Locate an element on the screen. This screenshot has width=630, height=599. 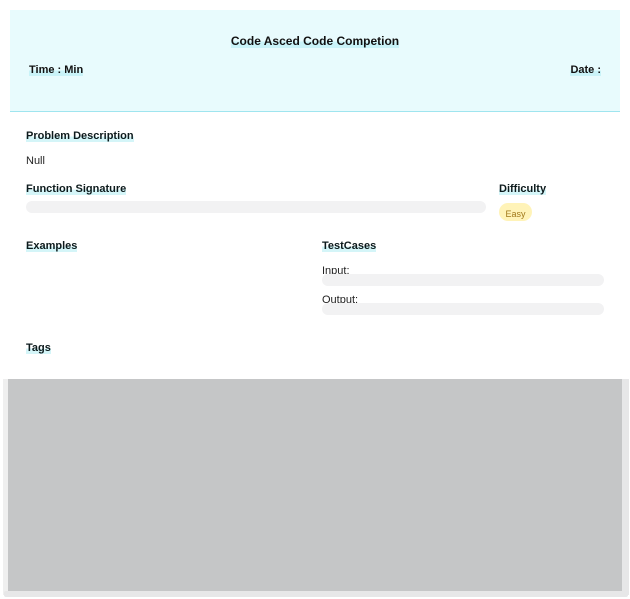
panel-right-edge is located at coordinates (625, 487).